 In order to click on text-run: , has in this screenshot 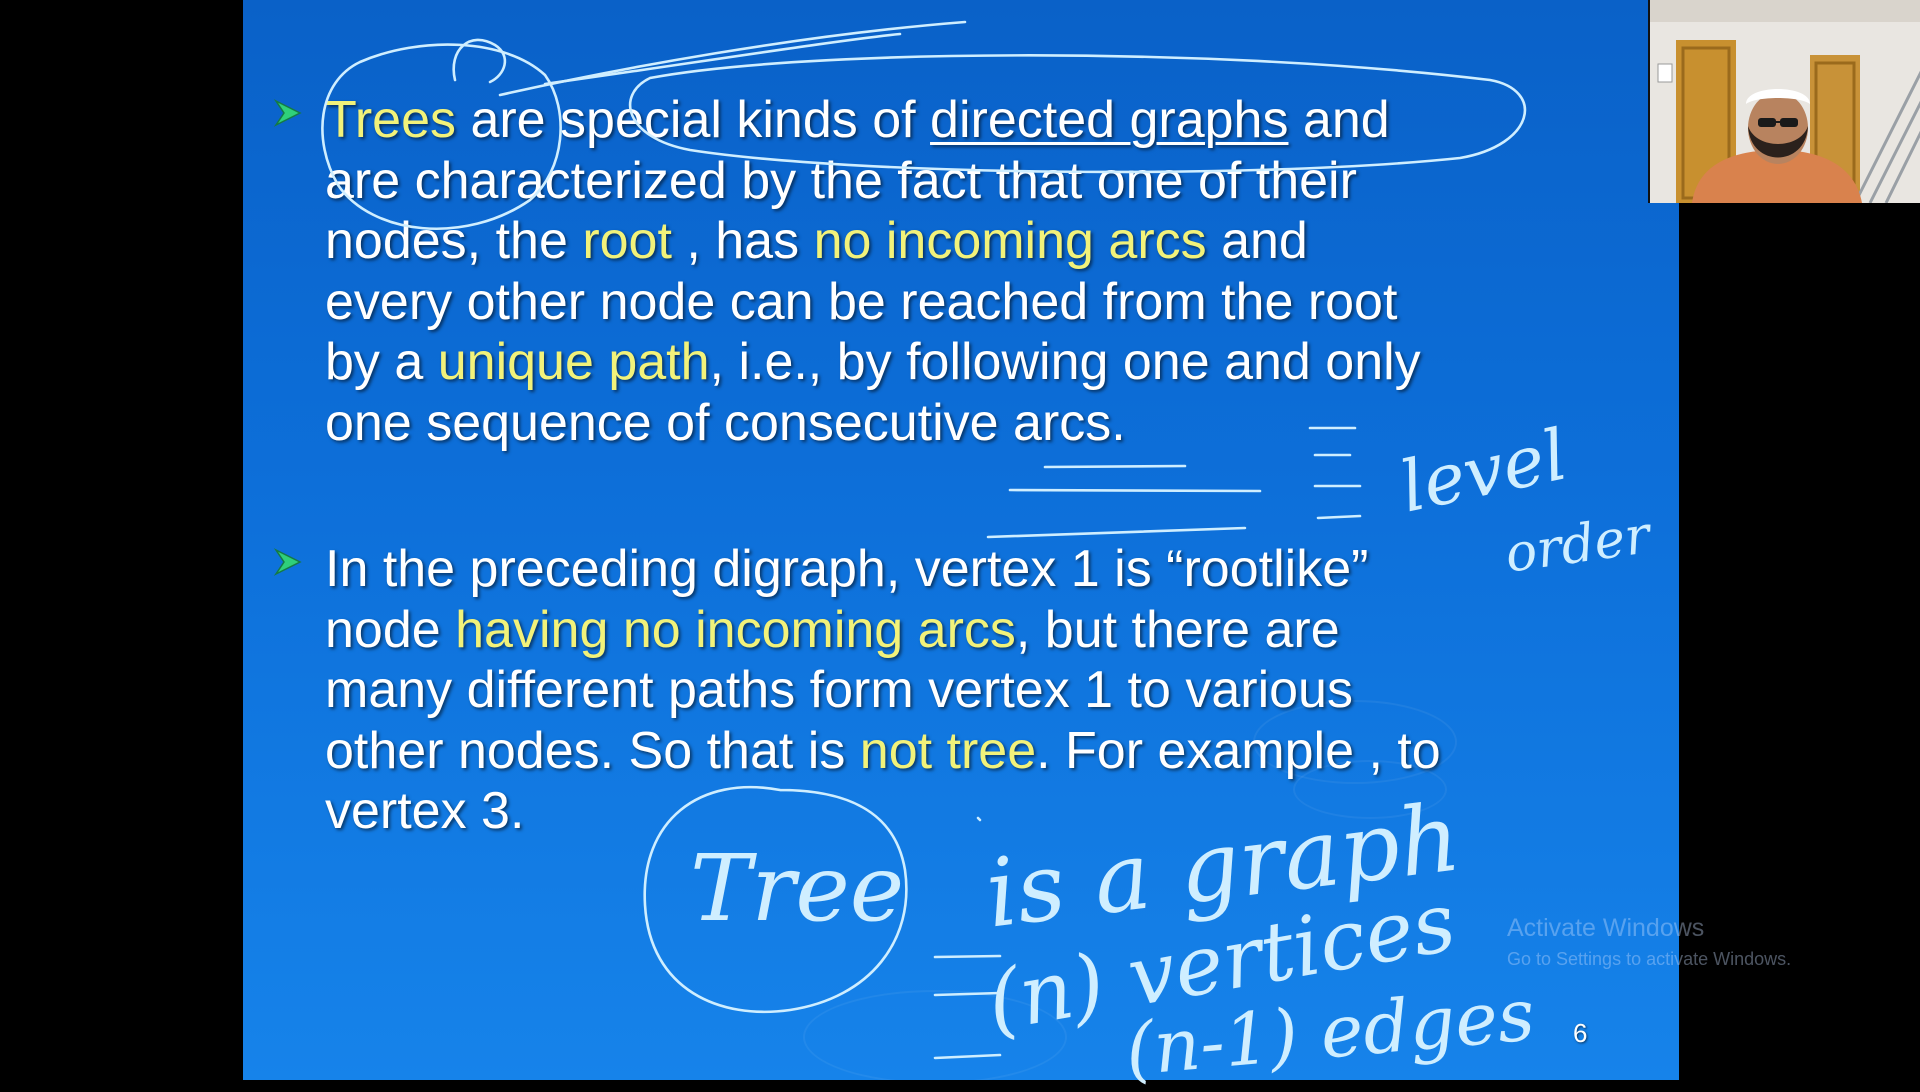, I will do `click(742, 241)`.